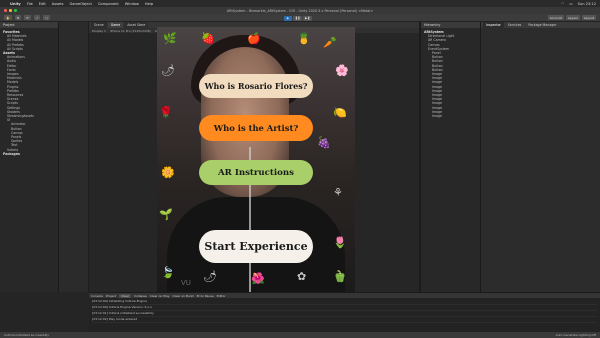  I want to click on carrot-icon: 🥕, so click(330, 42).